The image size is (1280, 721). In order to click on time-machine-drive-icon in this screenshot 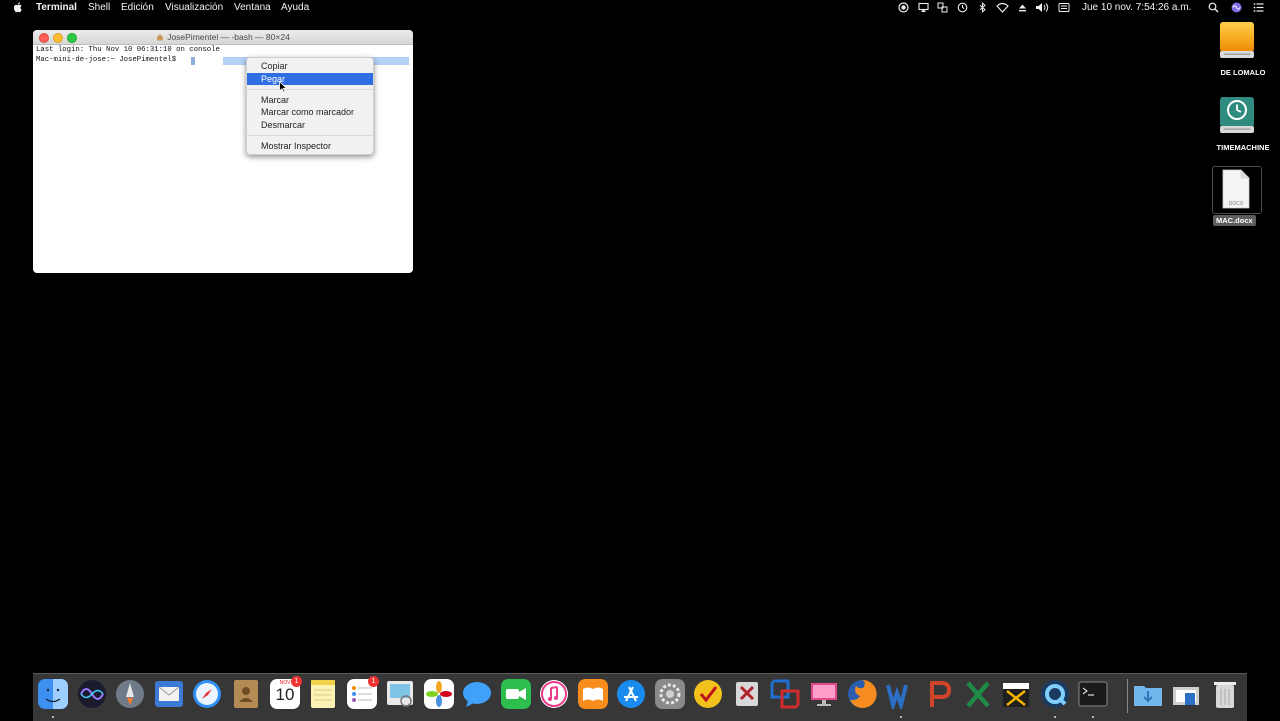, I will do `click(1237, 115)`.